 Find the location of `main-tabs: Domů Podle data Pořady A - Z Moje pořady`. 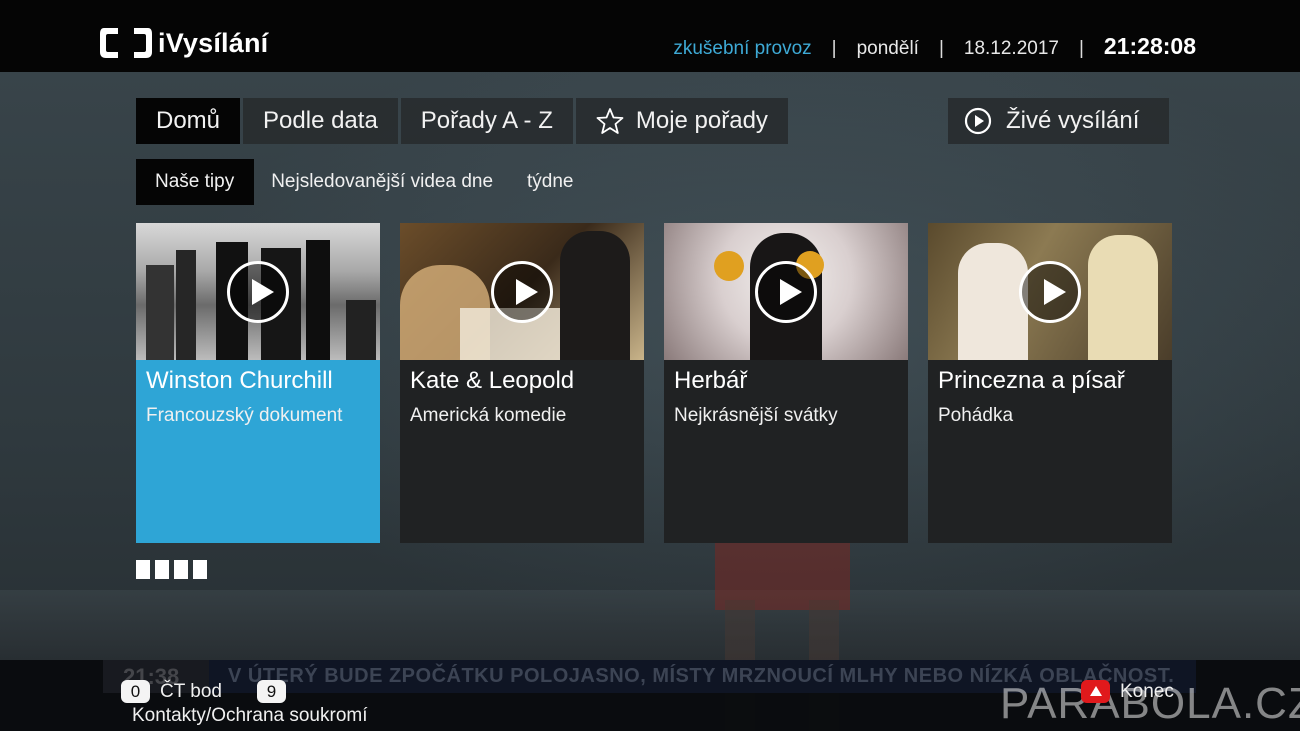

main-tabs: Domů Podle data Pořady A - Z Moje pořady is located at coordinates (462, 121).